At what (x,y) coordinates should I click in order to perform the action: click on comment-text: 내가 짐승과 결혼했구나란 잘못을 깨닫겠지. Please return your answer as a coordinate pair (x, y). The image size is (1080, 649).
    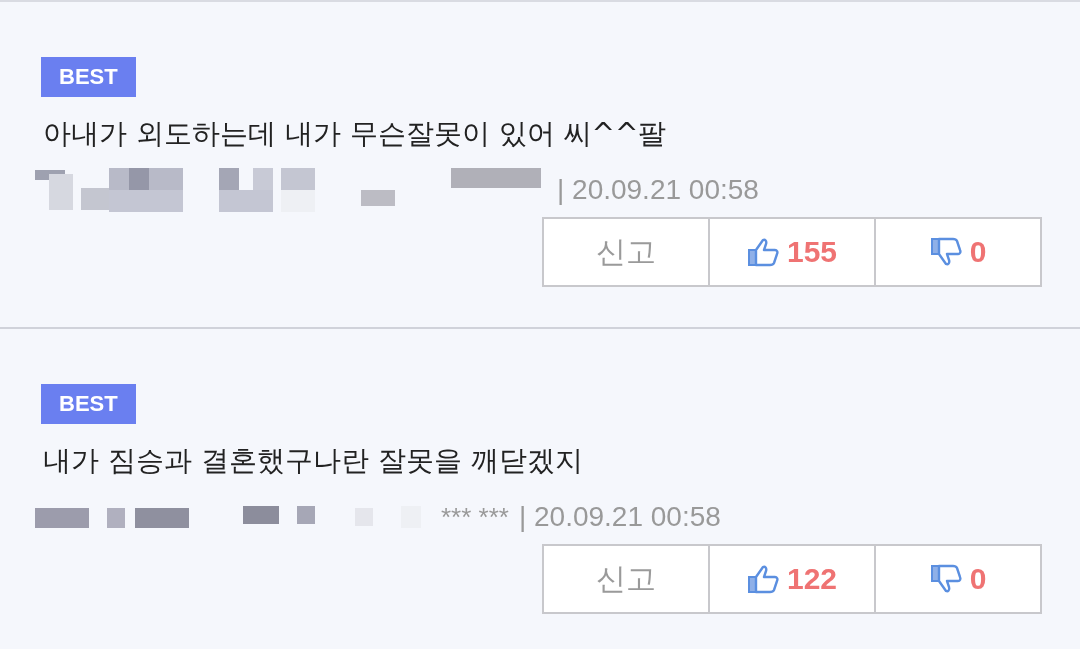
    Looking at the image, I should click on (313, 461).